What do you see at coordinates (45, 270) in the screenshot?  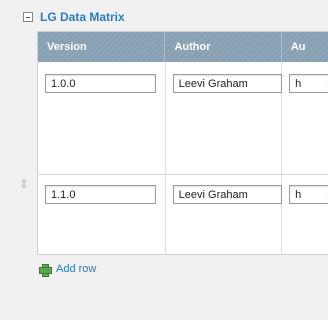 I see `plus-icon` at bounding box center [45, 270].